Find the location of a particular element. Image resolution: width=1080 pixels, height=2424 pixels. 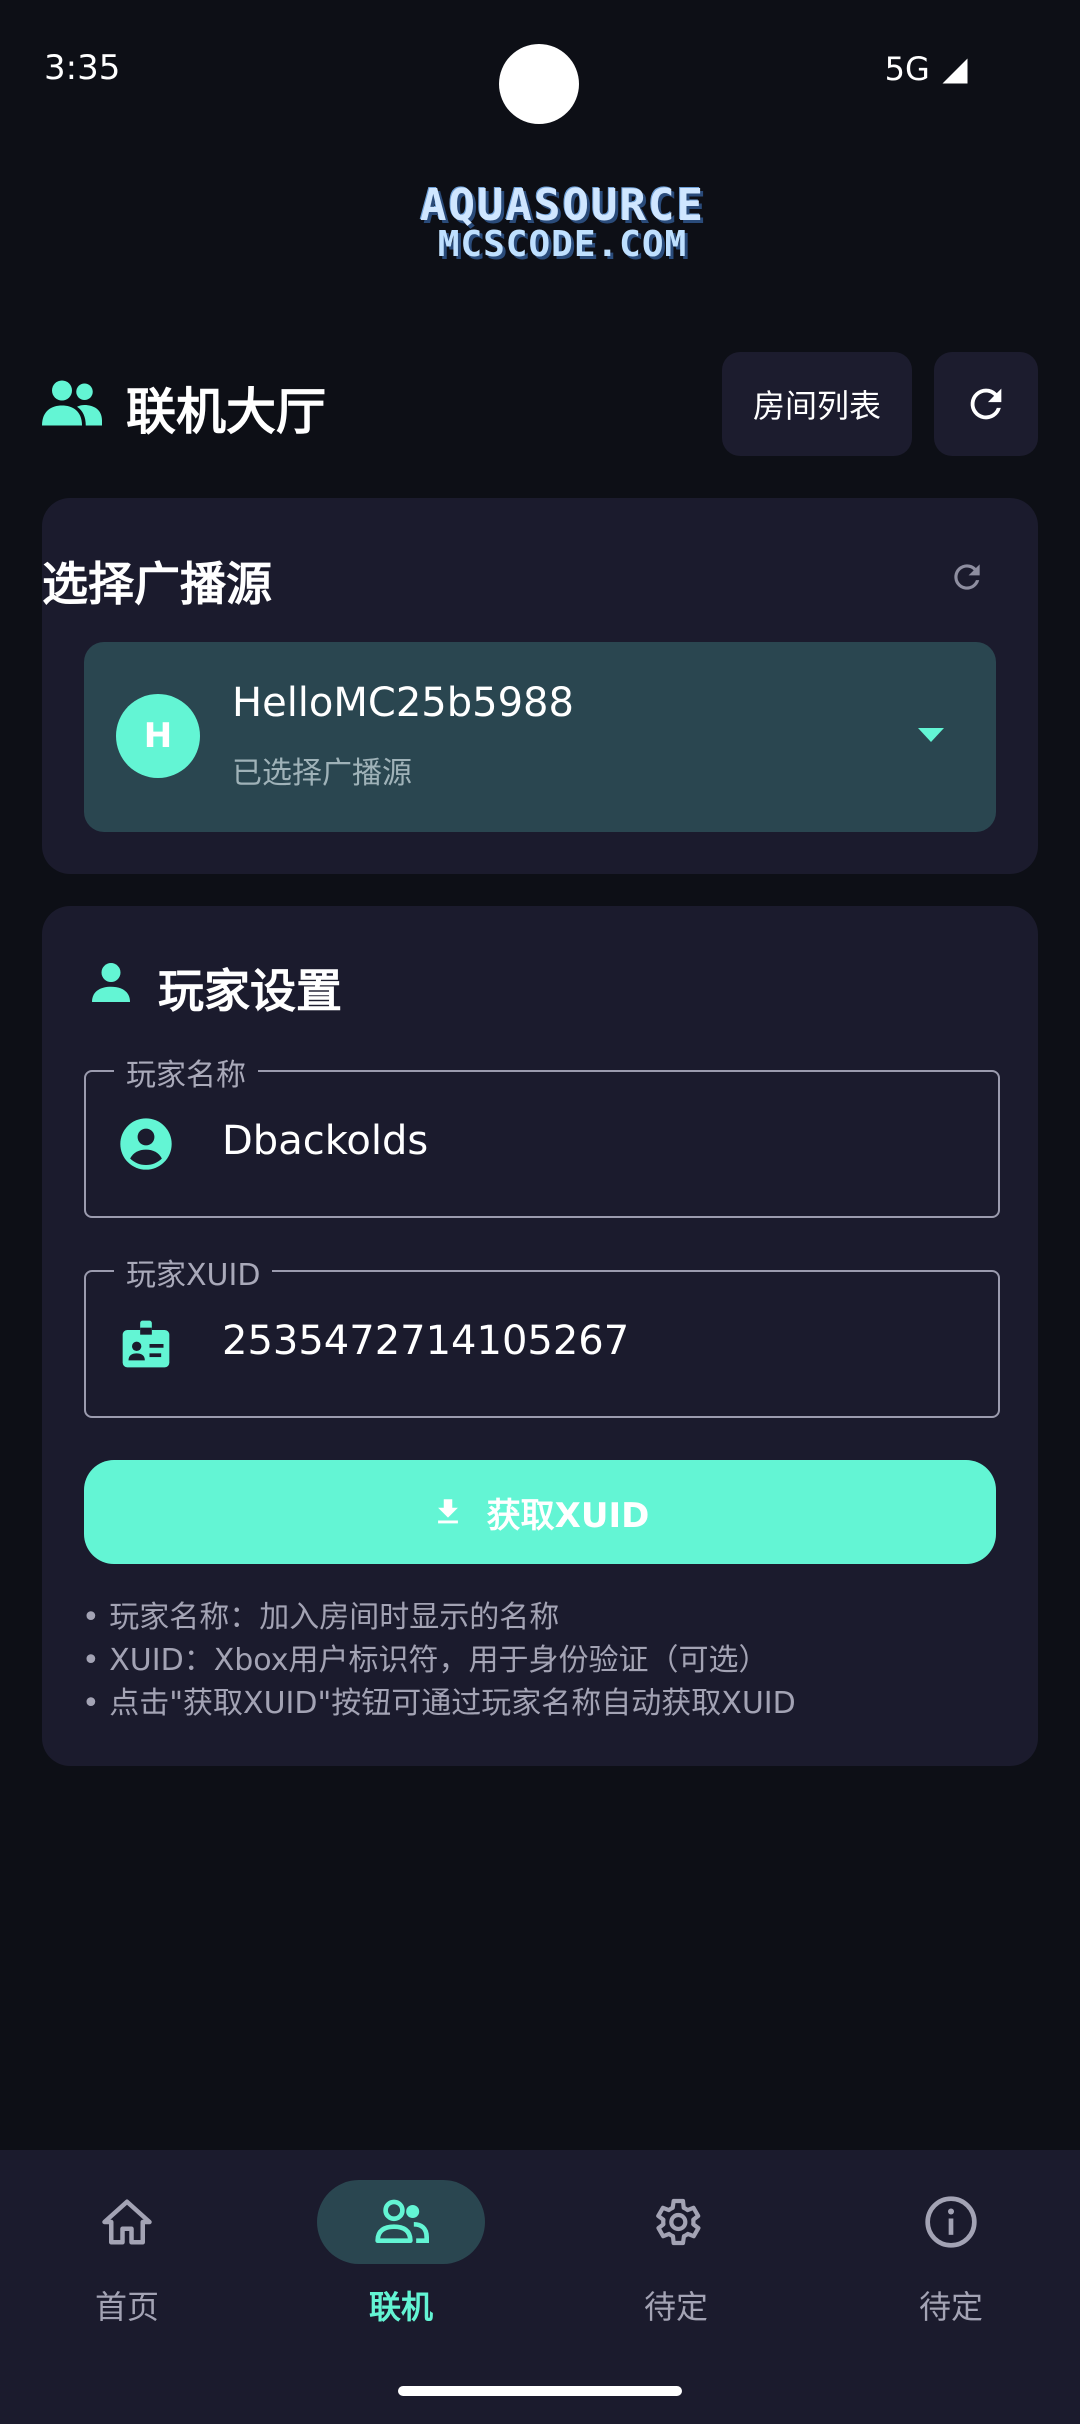

player-name-label: 玩家名称 is located at coordinates (186, 1072).